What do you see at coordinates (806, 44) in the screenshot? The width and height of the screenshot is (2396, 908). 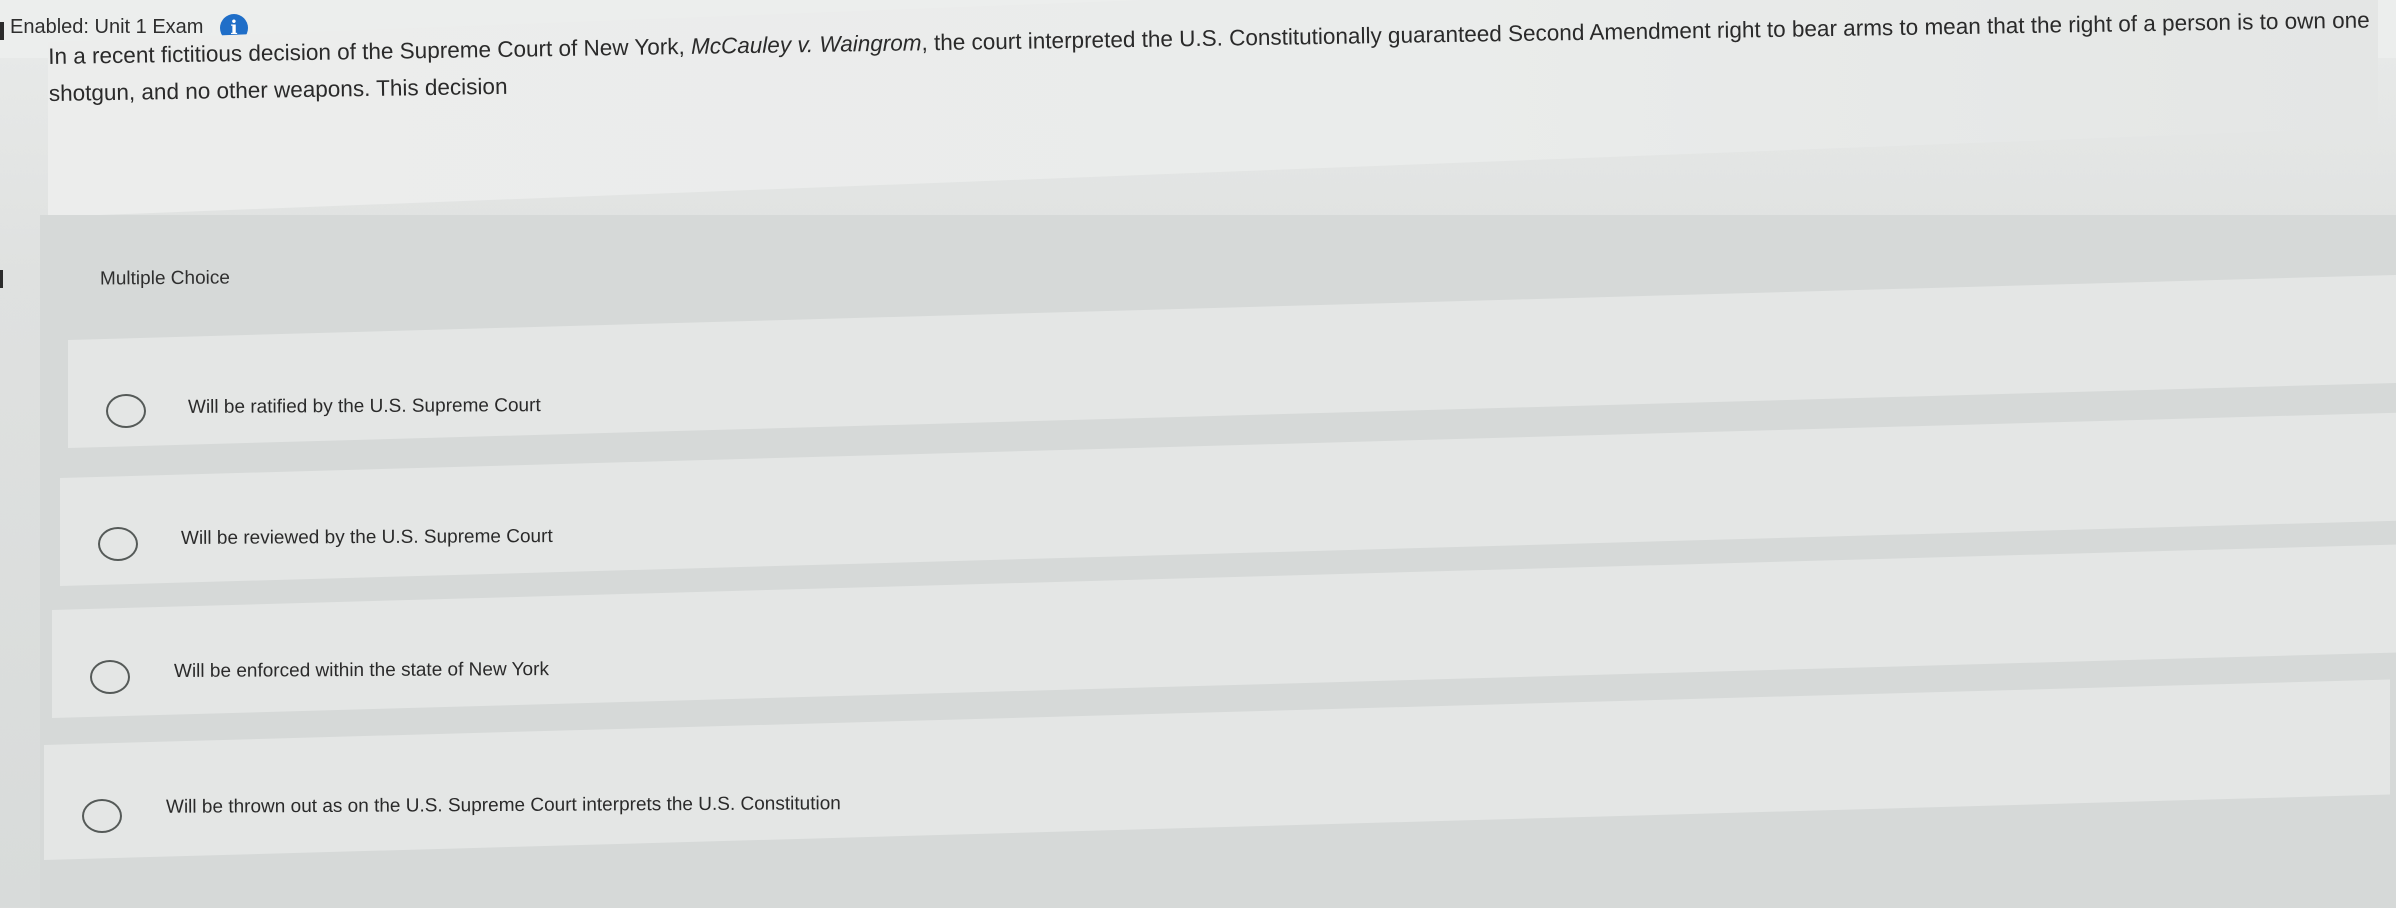 I see `case-name: McCauley v. Waingrom` at bounding box center [806, 44].